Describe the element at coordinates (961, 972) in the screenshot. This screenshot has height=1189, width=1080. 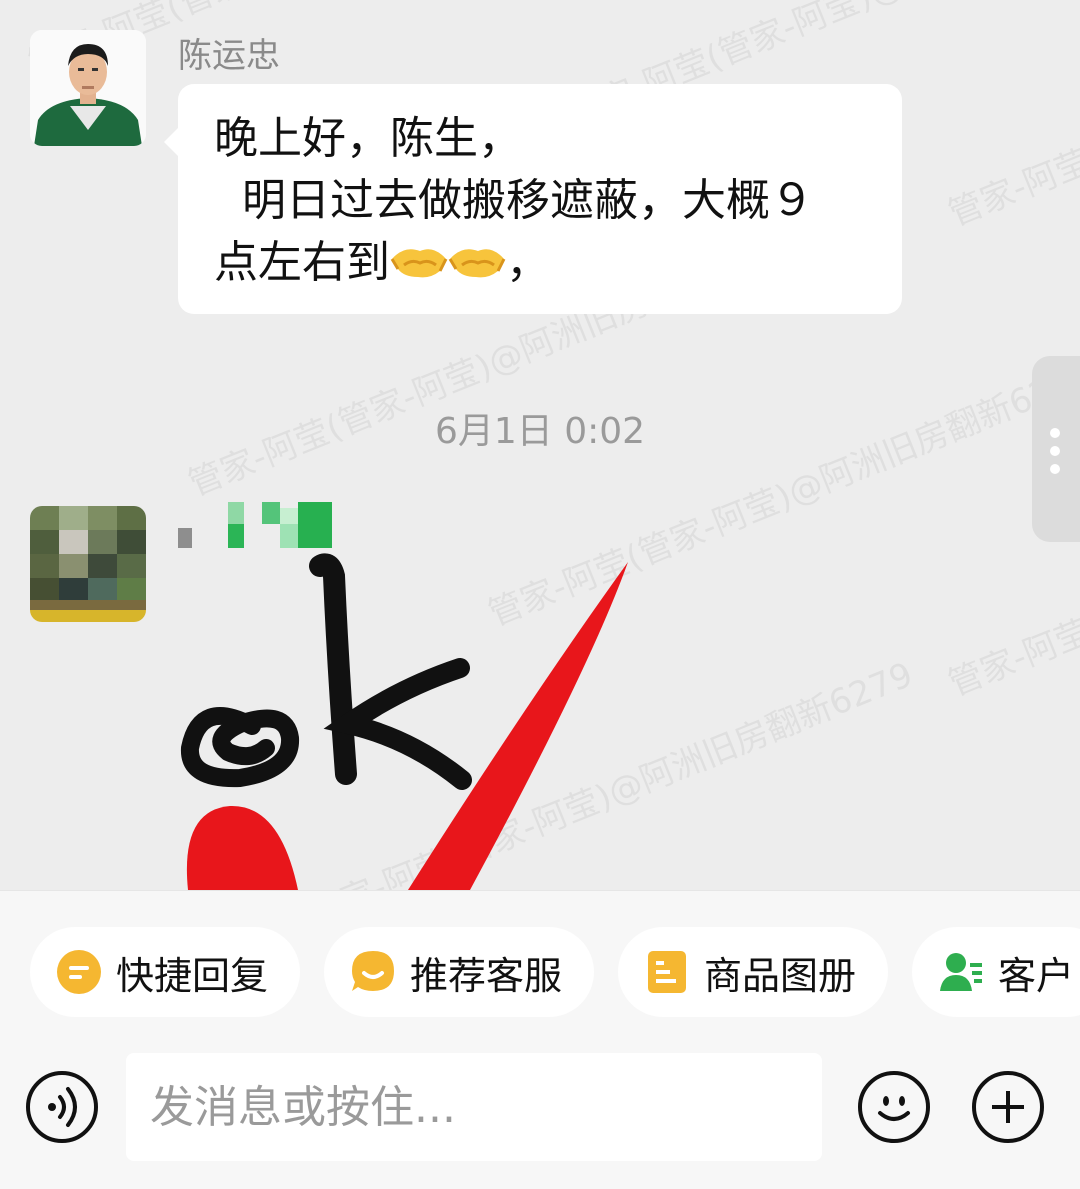
I see `customer-icon` at that location.